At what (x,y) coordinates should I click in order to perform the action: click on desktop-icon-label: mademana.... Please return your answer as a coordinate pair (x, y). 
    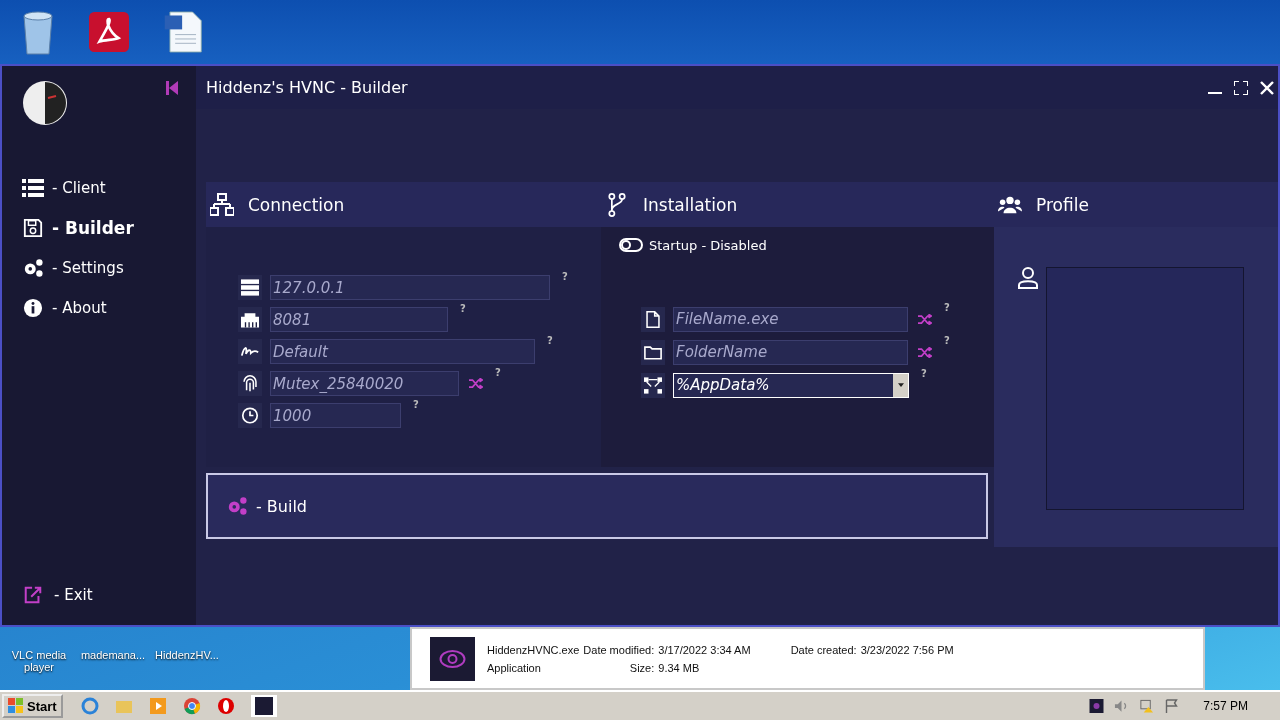
    Looking at the image, I should click on (113, 669).